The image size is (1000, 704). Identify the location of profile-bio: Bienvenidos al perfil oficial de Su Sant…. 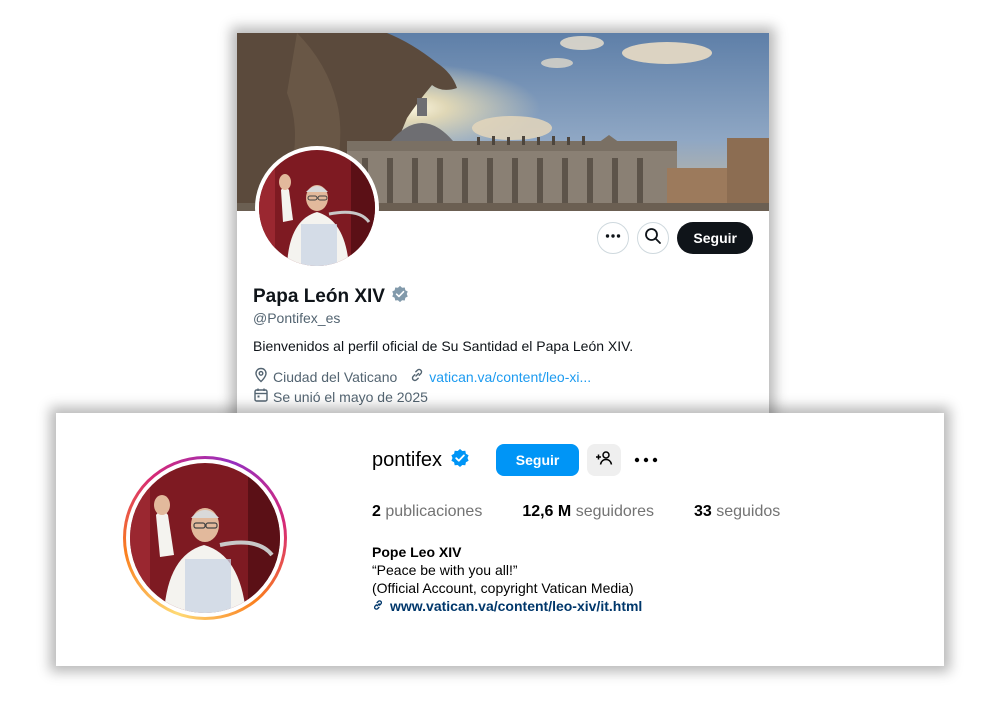
(443, 346).